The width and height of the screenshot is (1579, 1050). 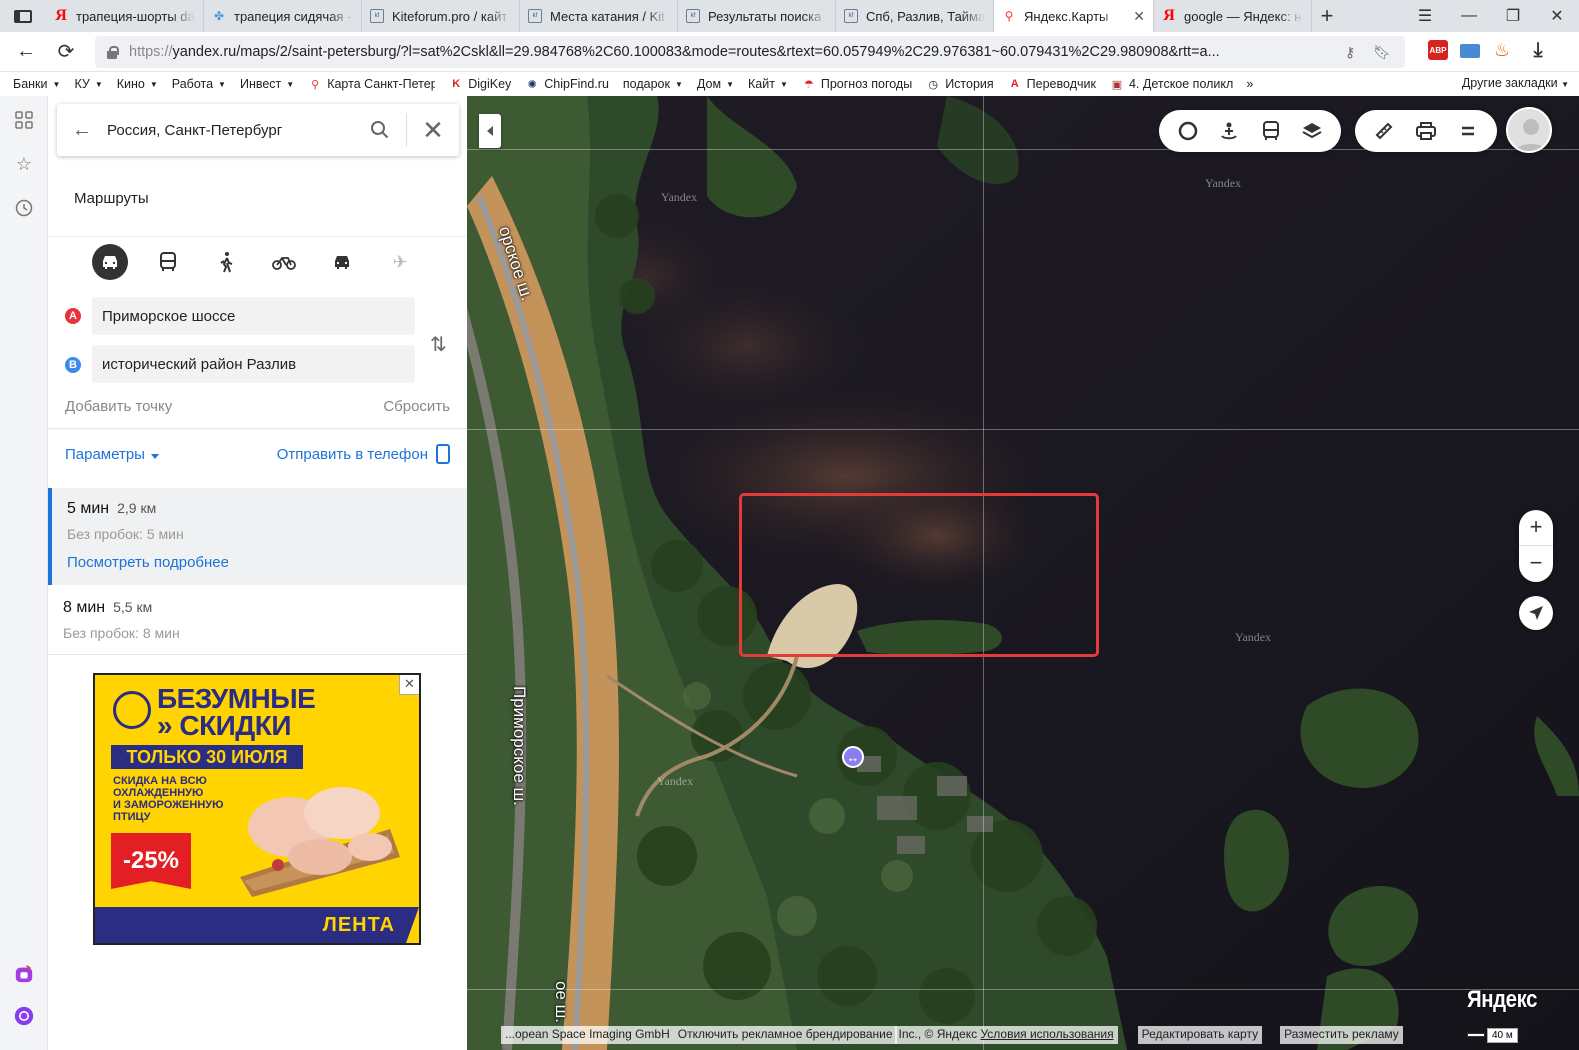 I want to click on minimize-icon: —, so click(x=1469, y=16).